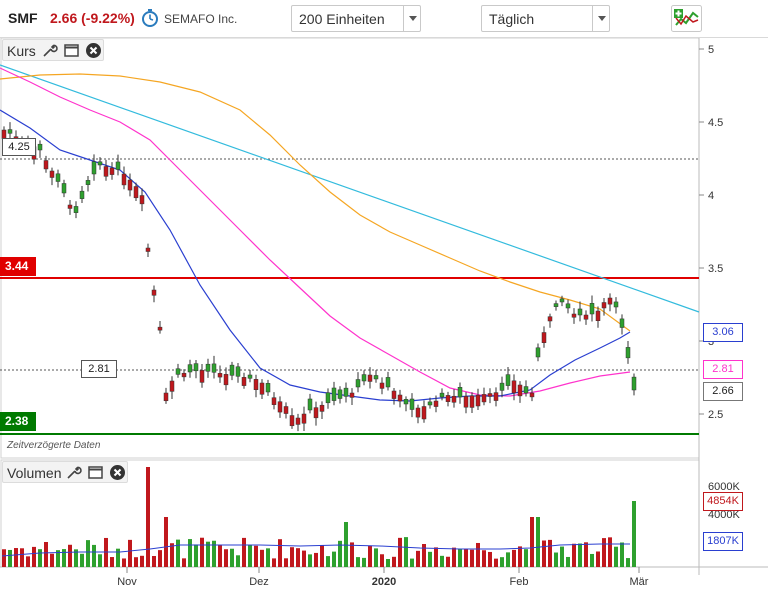  I want to click on sma20-price-tag: 3.06, so click(723, 332).